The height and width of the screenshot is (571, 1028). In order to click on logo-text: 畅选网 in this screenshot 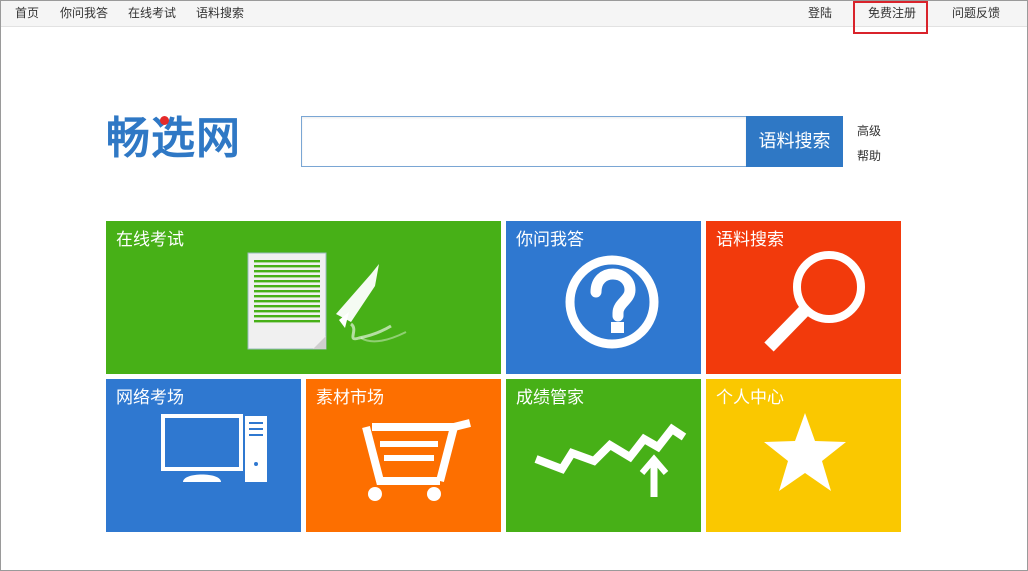, I will do `click(173, 138)`.